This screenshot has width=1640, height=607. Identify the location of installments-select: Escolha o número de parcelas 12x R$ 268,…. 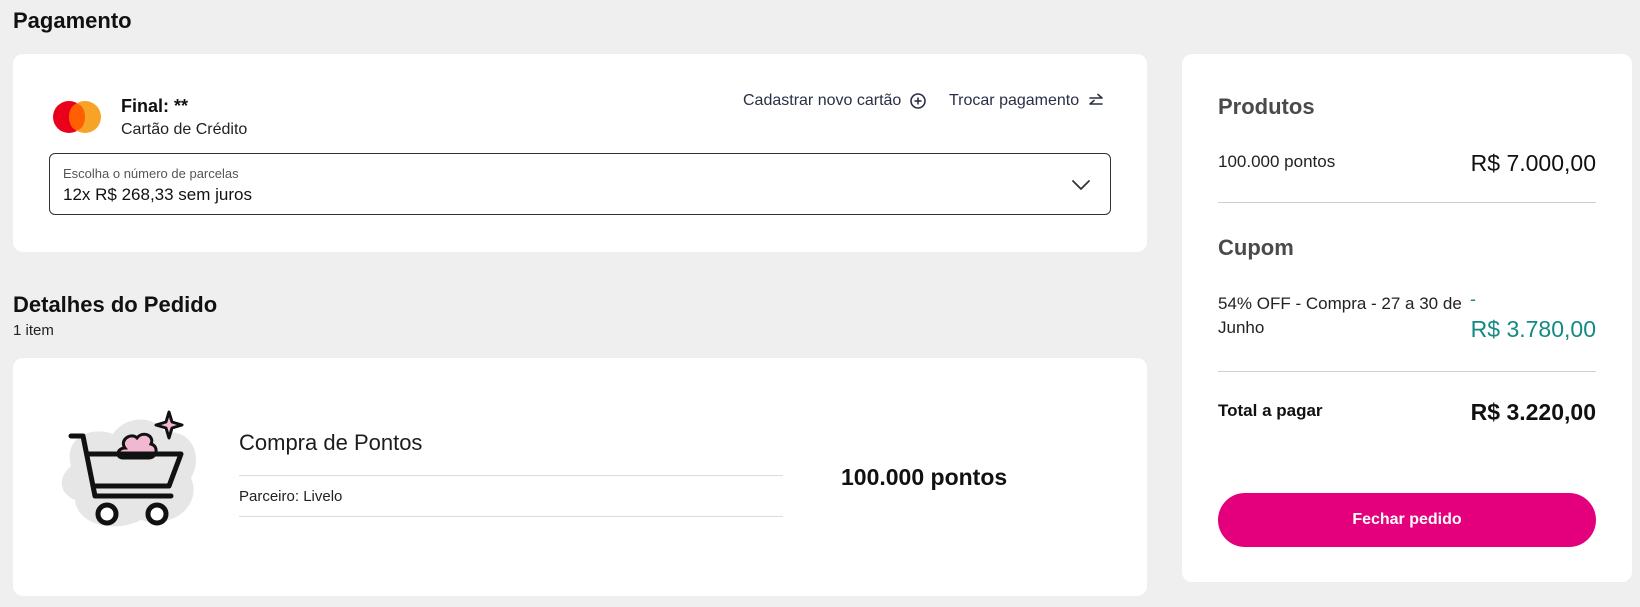
(580, 184).